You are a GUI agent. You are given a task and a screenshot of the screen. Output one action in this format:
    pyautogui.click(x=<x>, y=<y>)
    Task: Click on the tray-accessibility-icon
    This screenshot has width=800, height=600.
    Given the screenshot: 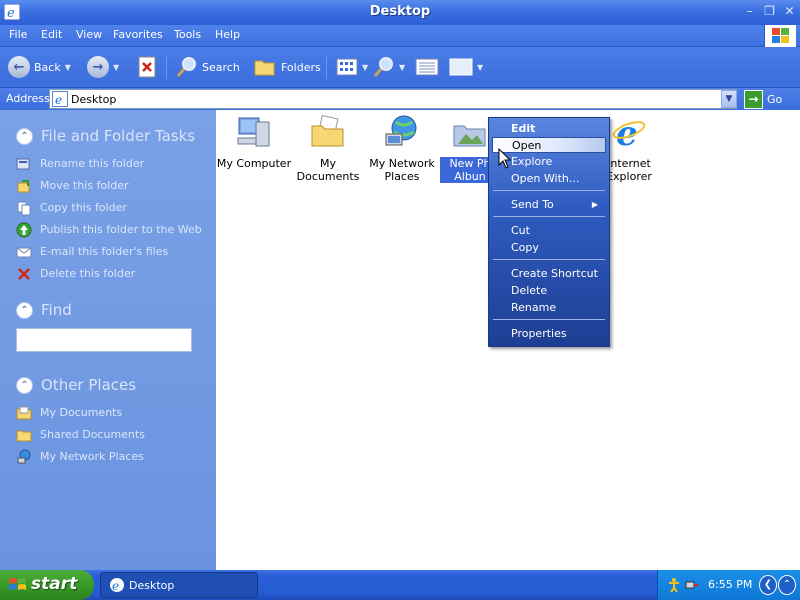 What is the action you would take?
    pyautogui.click(x=674, y=585)
    